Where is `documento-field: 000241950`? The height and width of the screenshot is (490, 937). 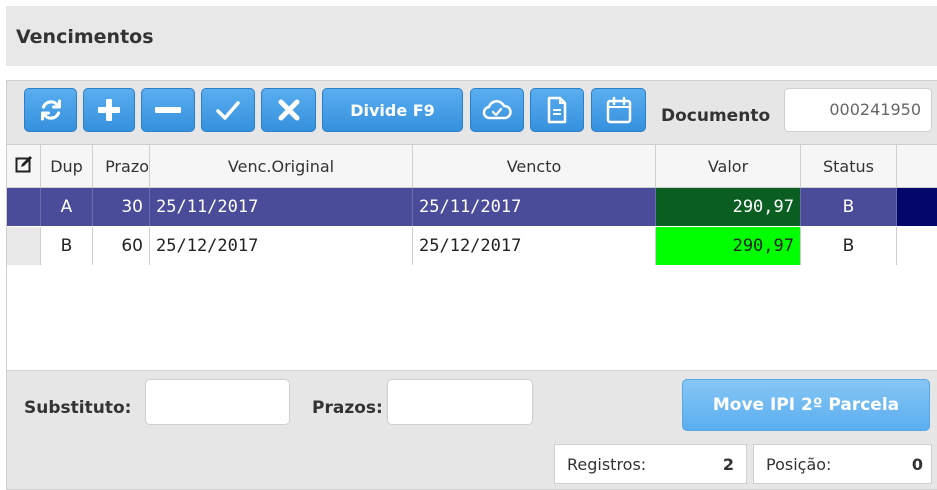
documento-field: 000241950 is located at coordinates (858, 110).